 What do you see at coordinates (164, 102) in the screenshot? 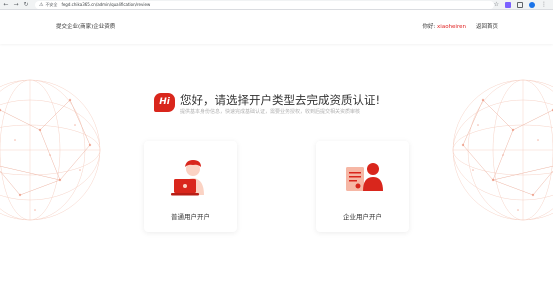
I see `hi-badge-icon: Hi` at bounding box center [164, 102].